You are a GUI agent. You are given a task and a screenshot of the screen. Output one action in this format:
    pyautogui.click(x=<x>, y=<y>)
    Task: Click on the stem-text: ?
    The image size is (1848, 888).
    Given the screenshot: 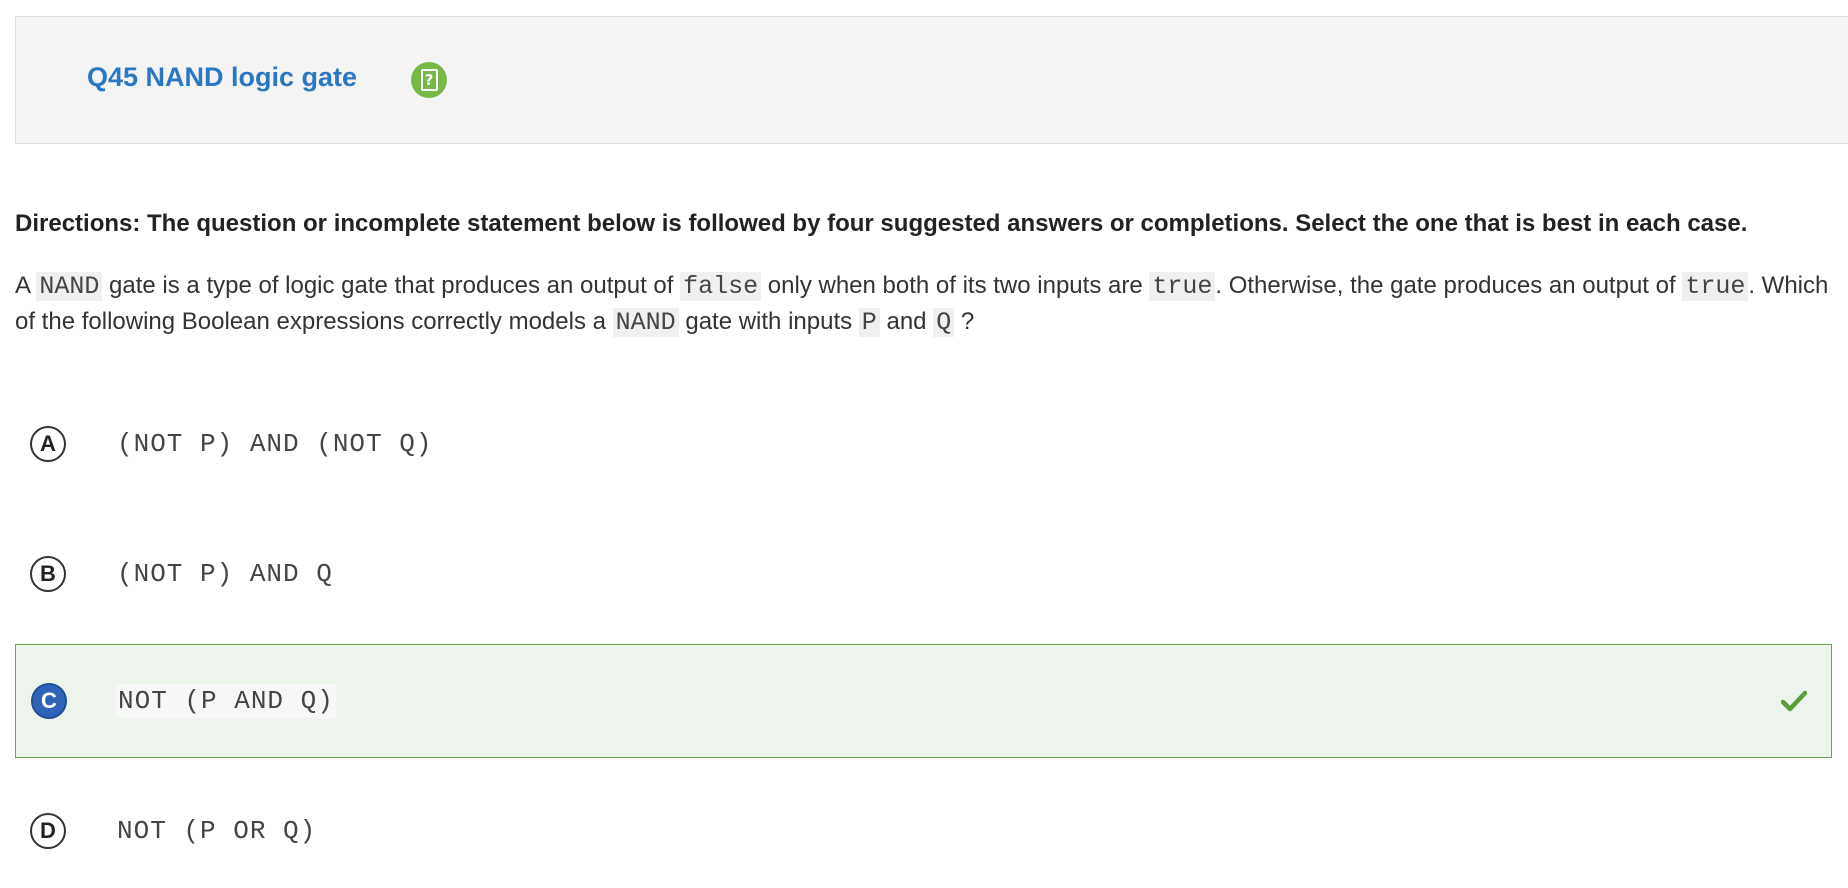 What is the action you would take?
    pyautogui.click(x=964, y=321)
    